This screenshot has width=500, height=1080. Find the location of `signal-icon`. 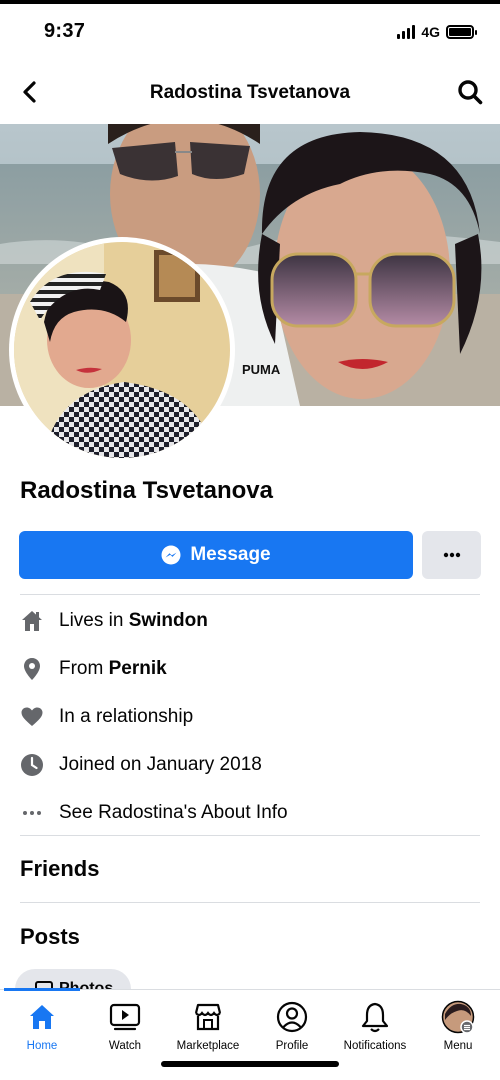

signal-icon is located at coordinates (406, 32).